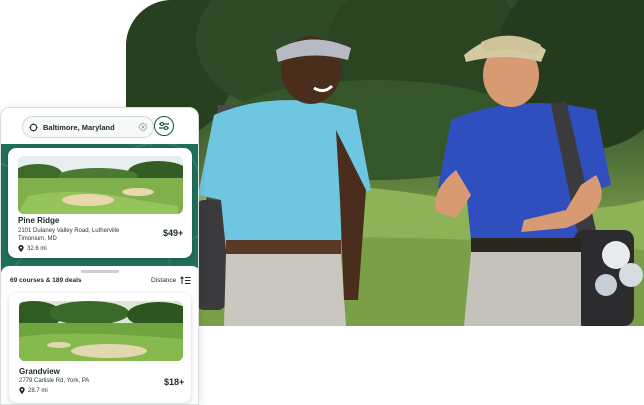 This screenshot has height=405, width=644. I want to click on course-price: $18+, so click(174, 382).